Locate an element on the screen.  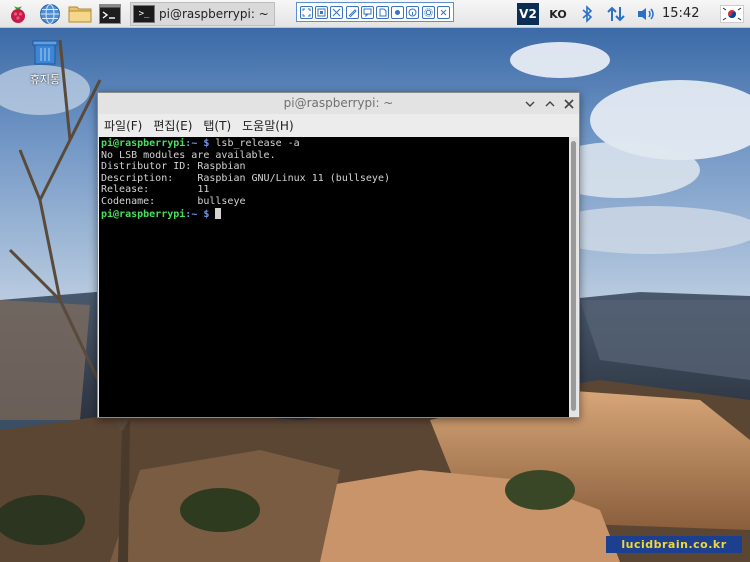
minimize-icon is located at coordinates (530, 104).